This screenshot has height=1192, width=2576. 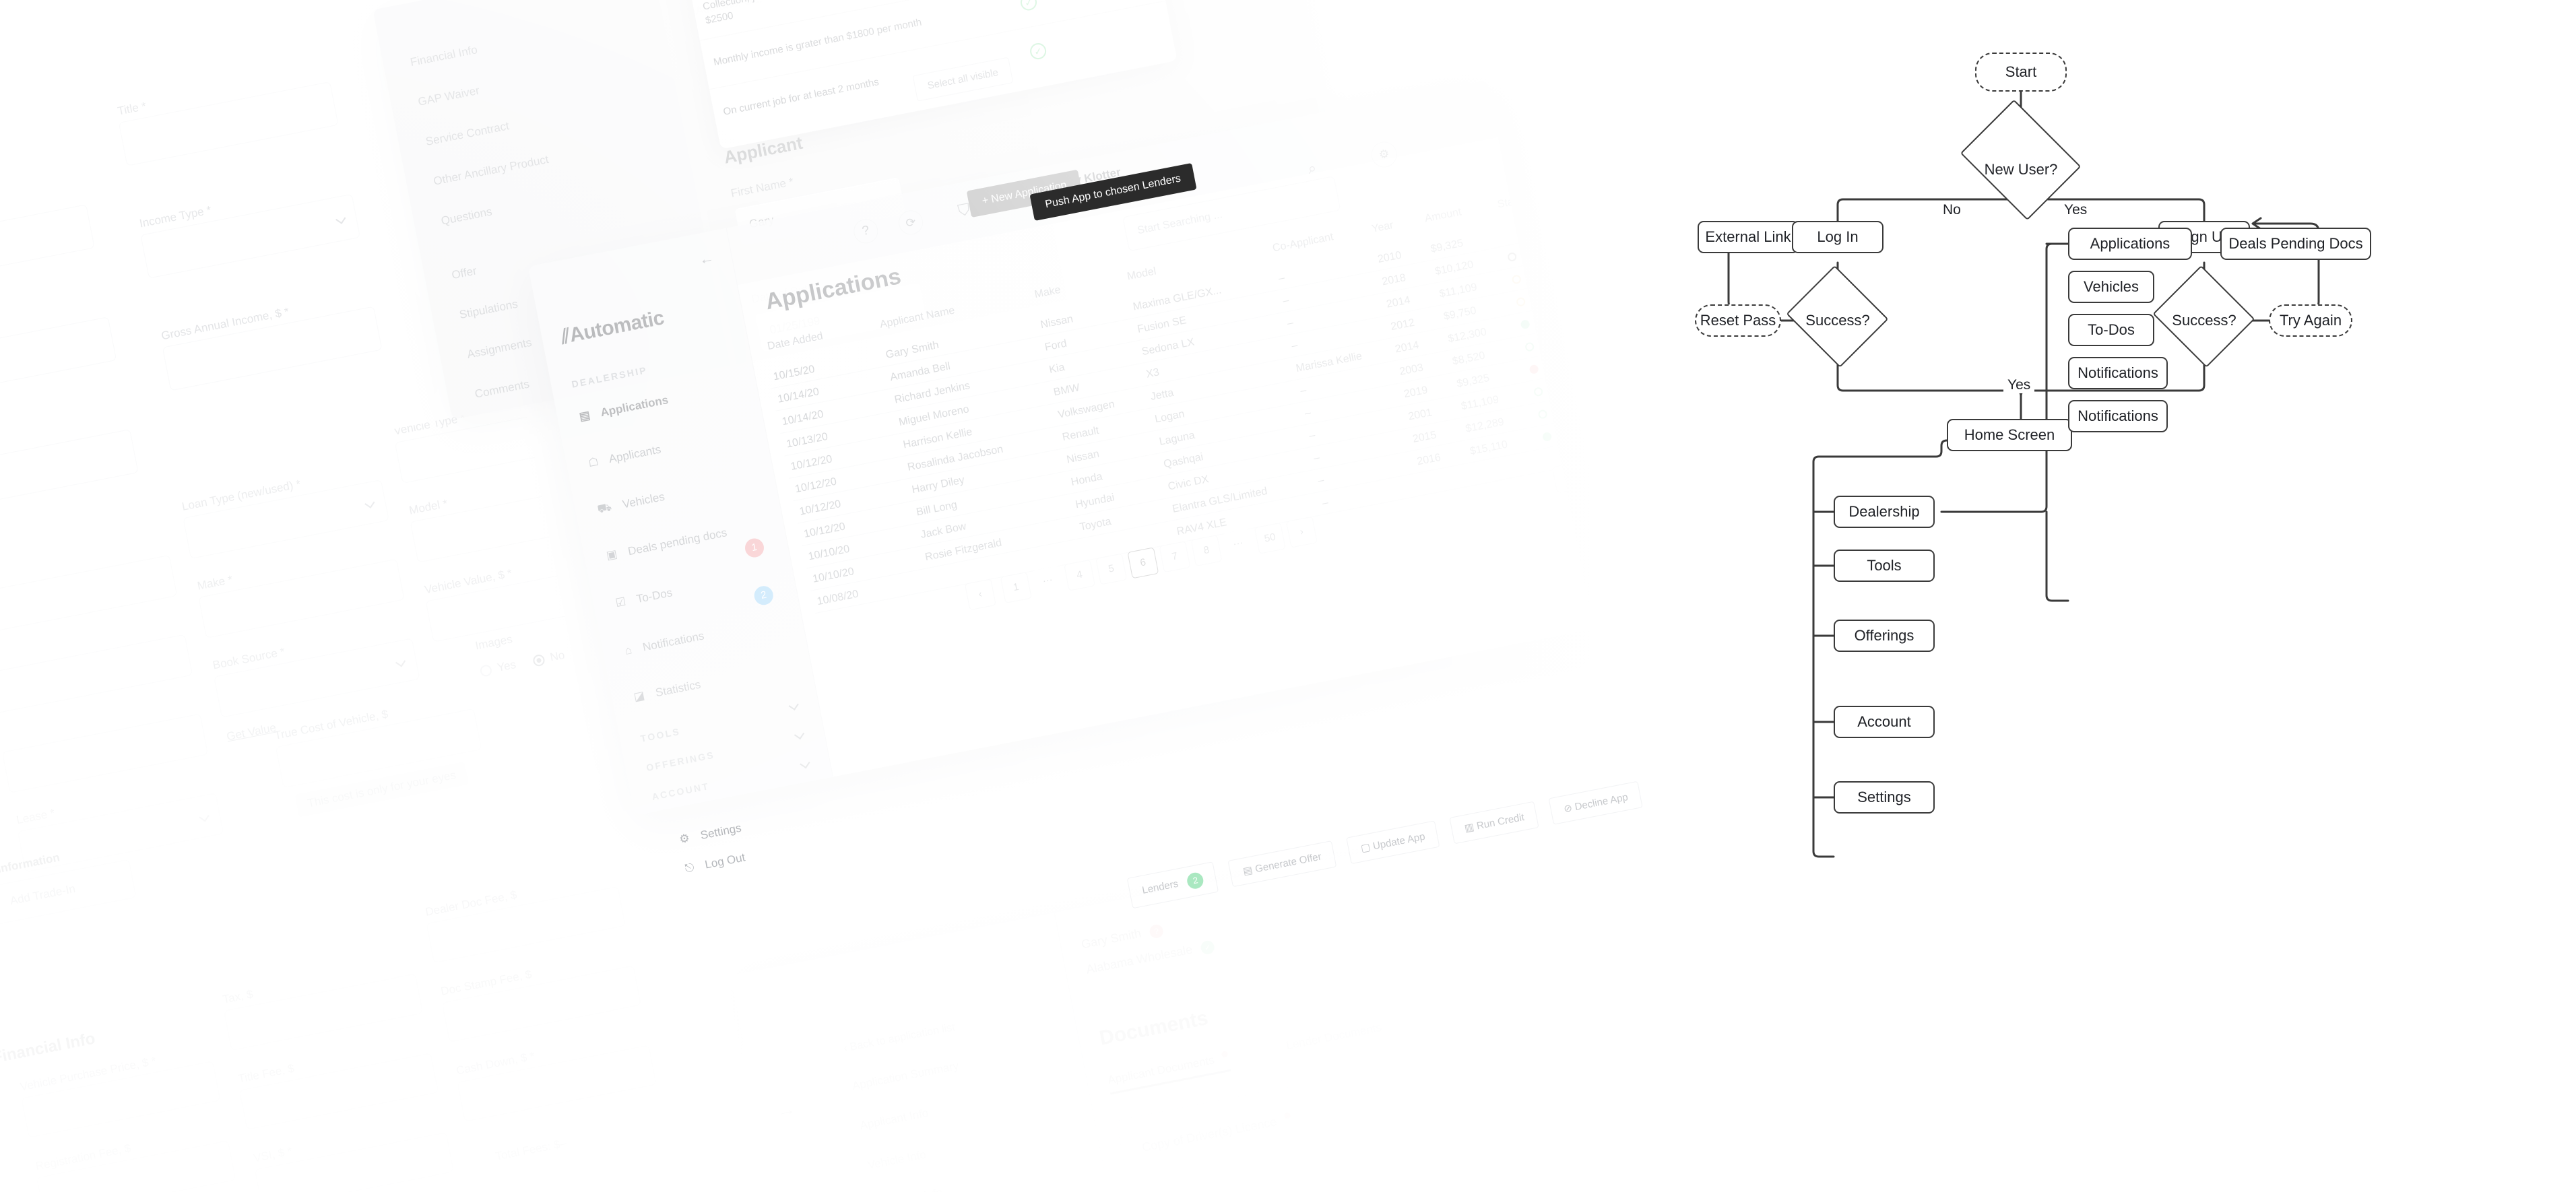 I want to click on cash-down-input, so click(x=557, y=1083).